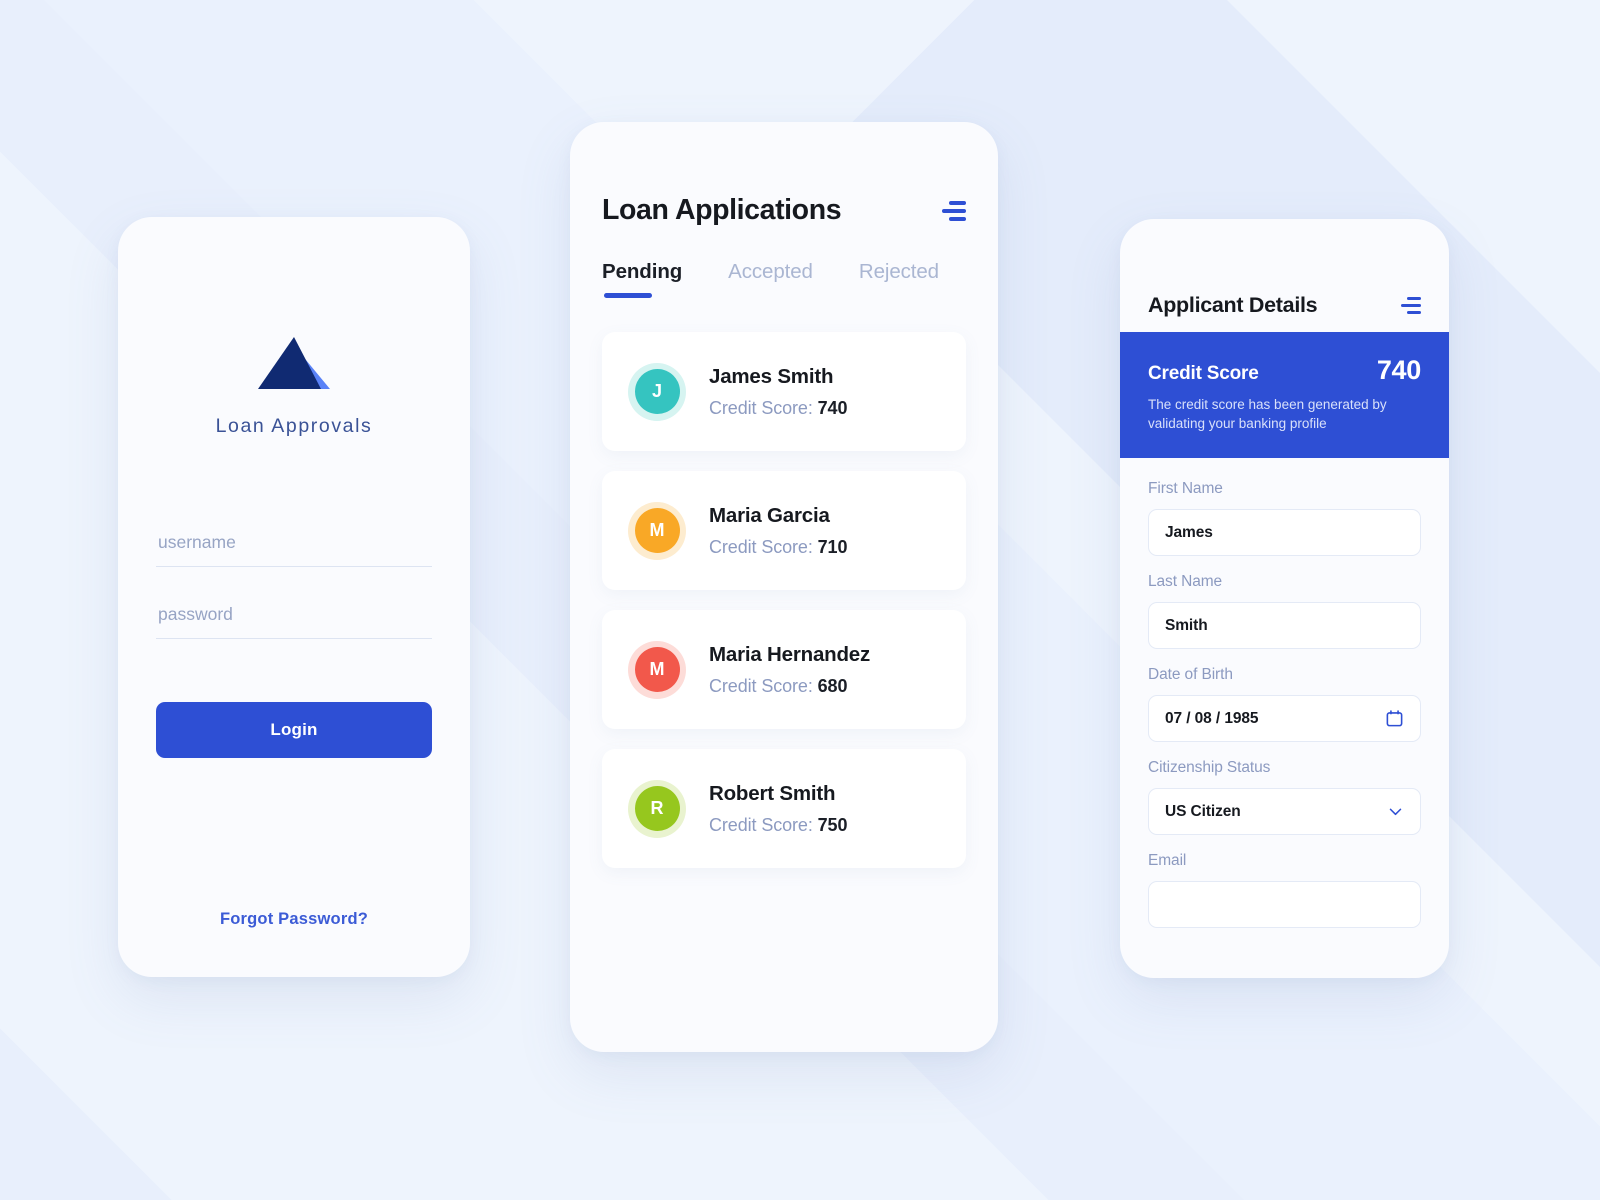 The image size is (1600, 1200). Describe the element at coordinates (294, 363) in the screenshot. I see `mountain-logo-icon` at that location.